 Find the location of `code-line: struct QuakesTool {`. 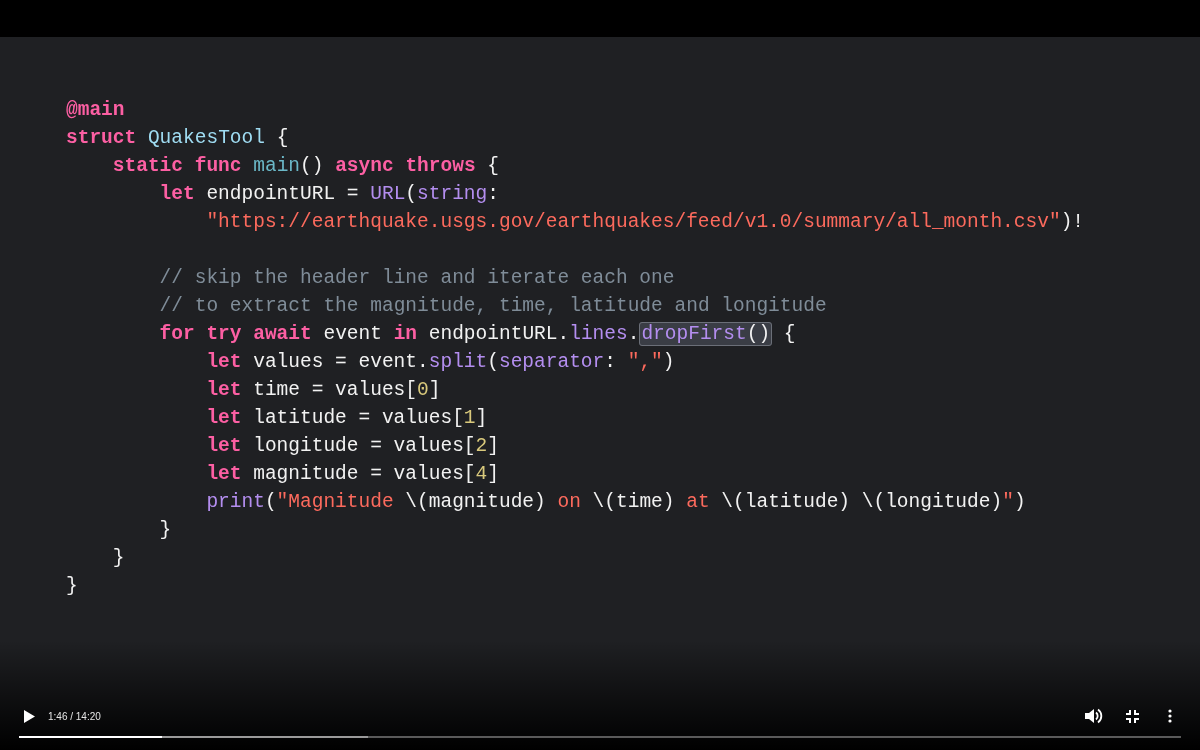

code-line: struct QuakesTool { is located at coordinates (177, 138).